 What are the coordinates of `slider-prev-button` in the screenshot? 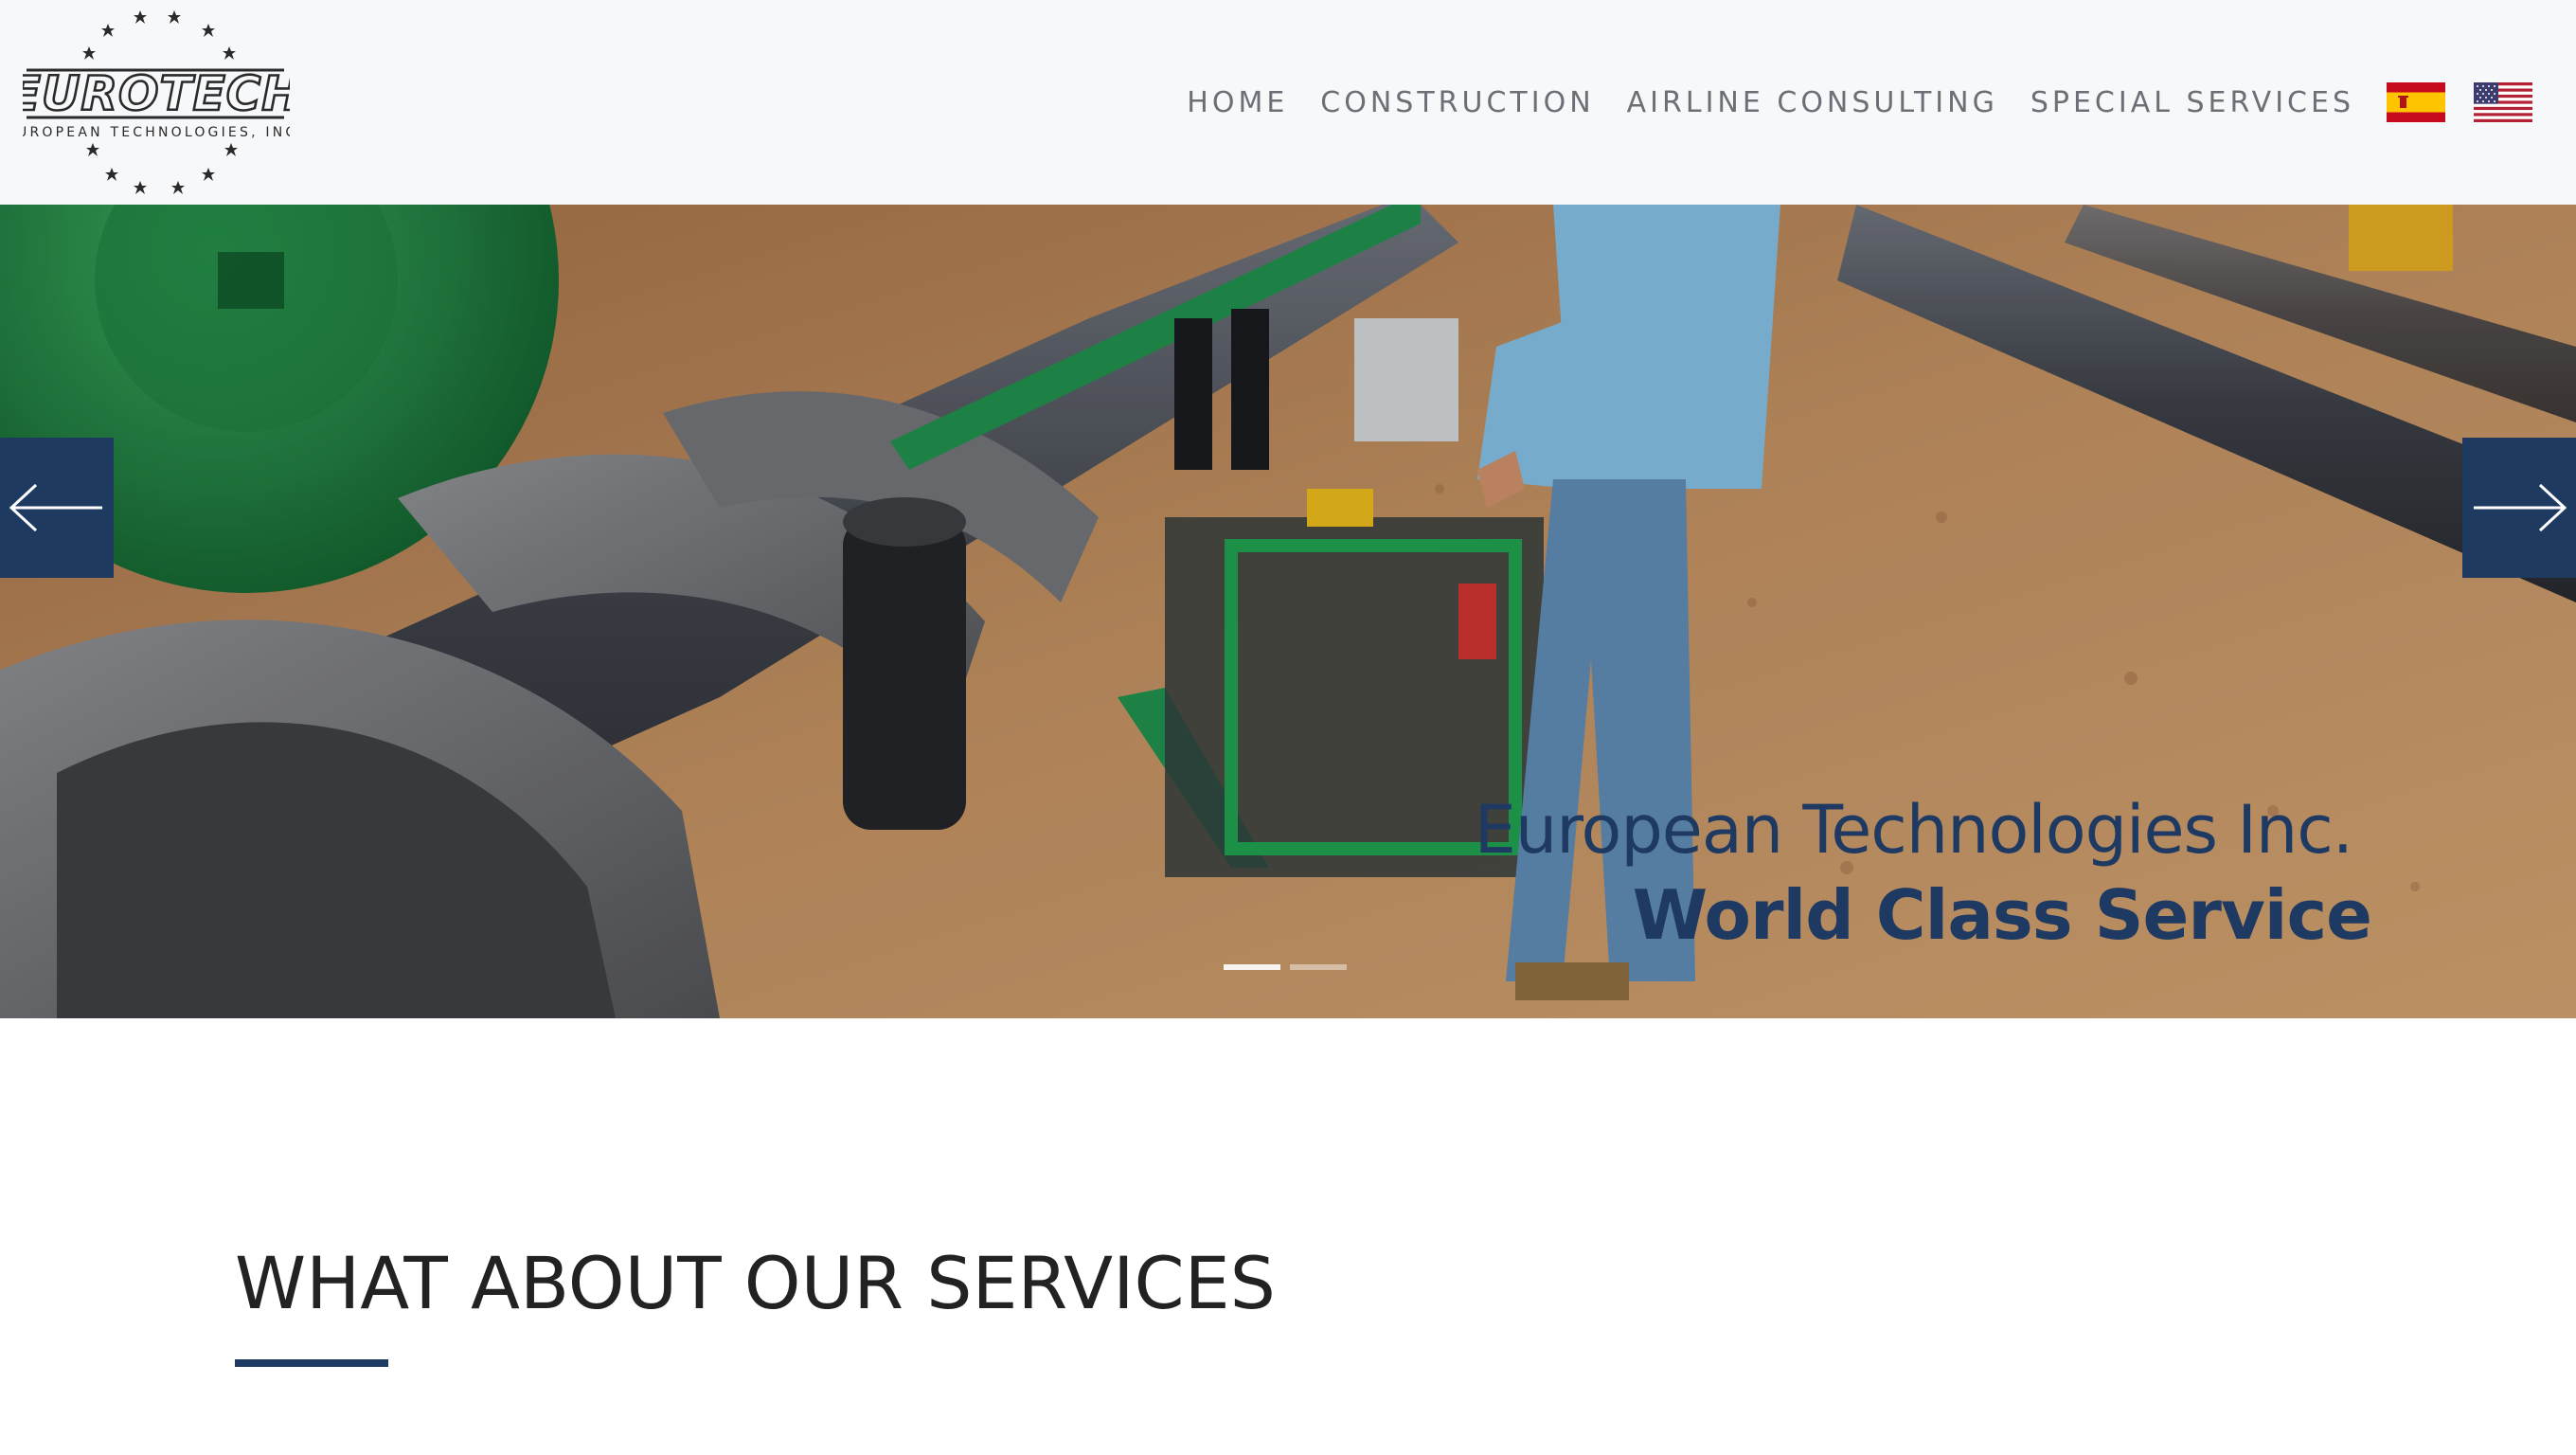 It's located at (57, 508).